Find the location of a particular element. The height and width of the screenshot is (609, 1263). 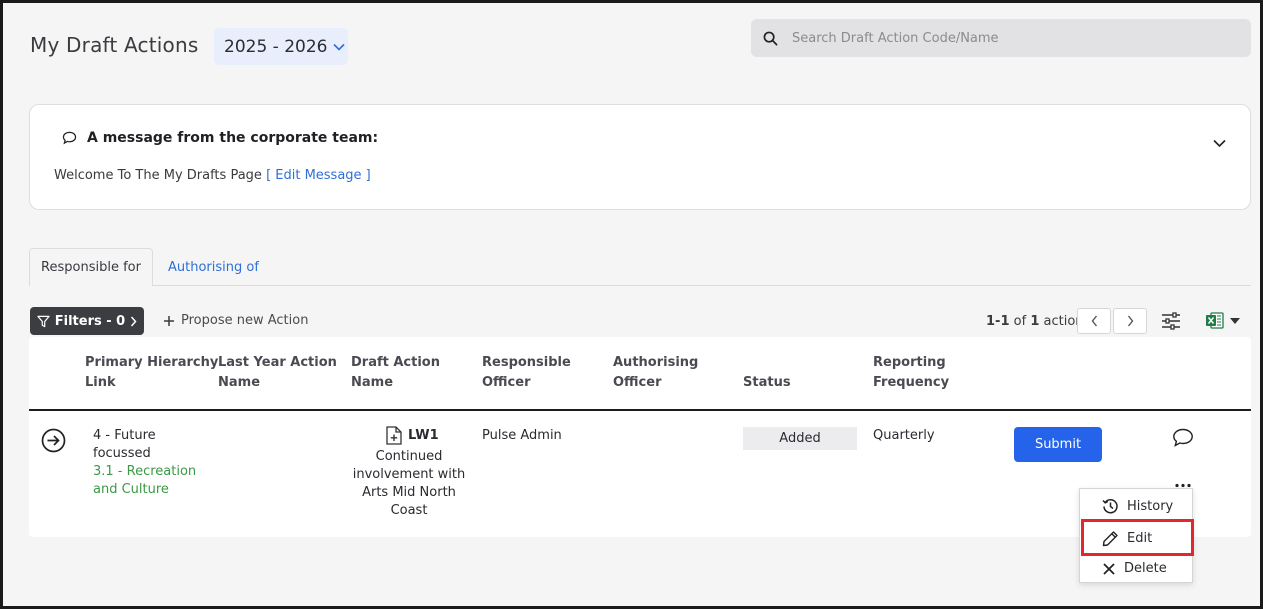

header-responsible-officer: Responsible Officer is located at coordinates (526, 373).